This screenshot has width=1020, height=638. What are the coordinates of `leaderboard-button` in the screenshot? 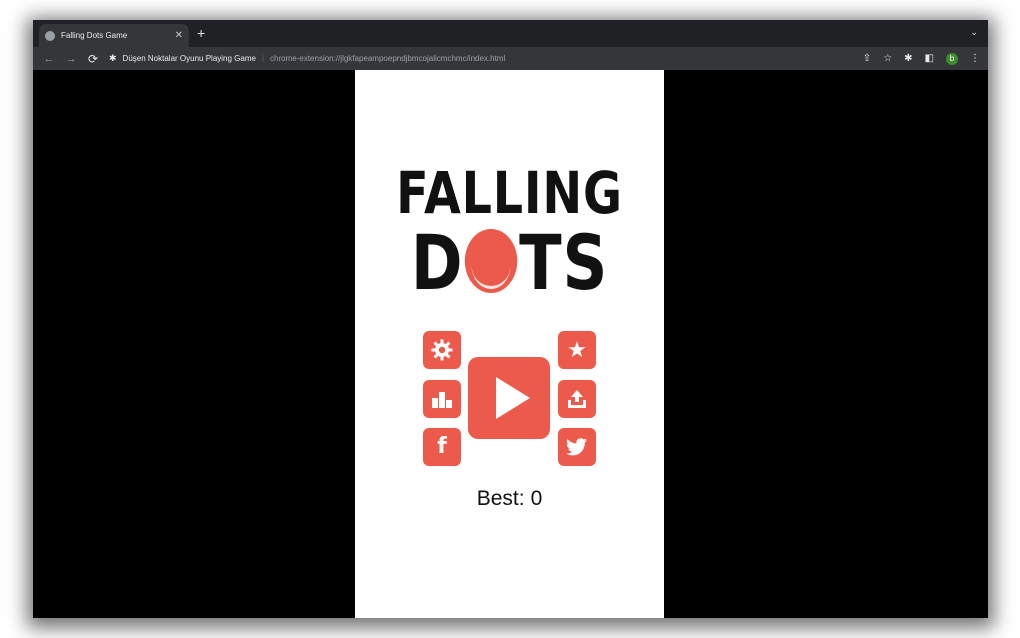 It's located at (442, 399).